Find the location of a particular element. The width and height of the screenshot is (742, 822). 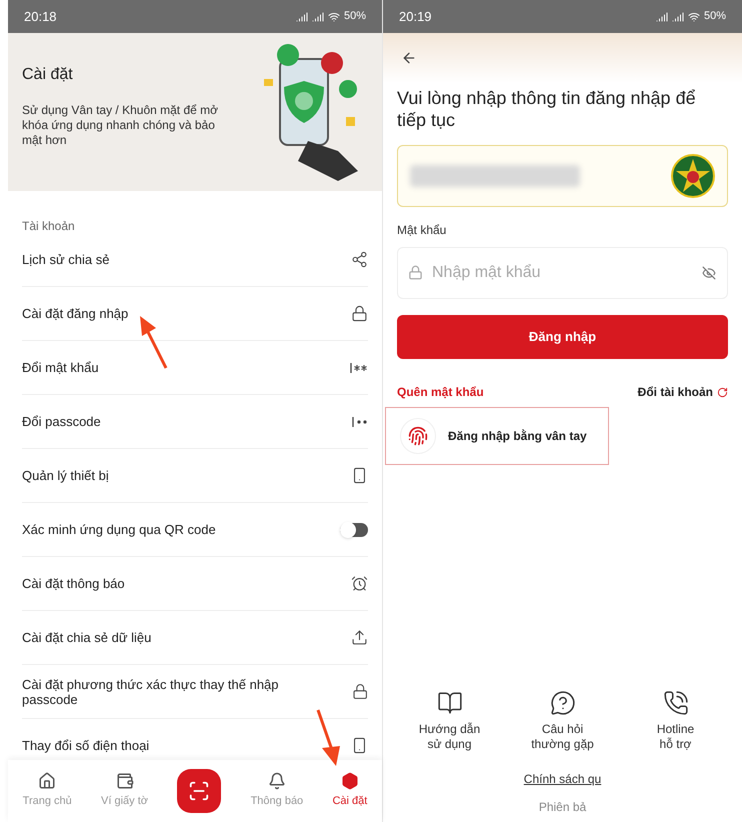

passcode-dots-icon is located at coordinates (360, 422).